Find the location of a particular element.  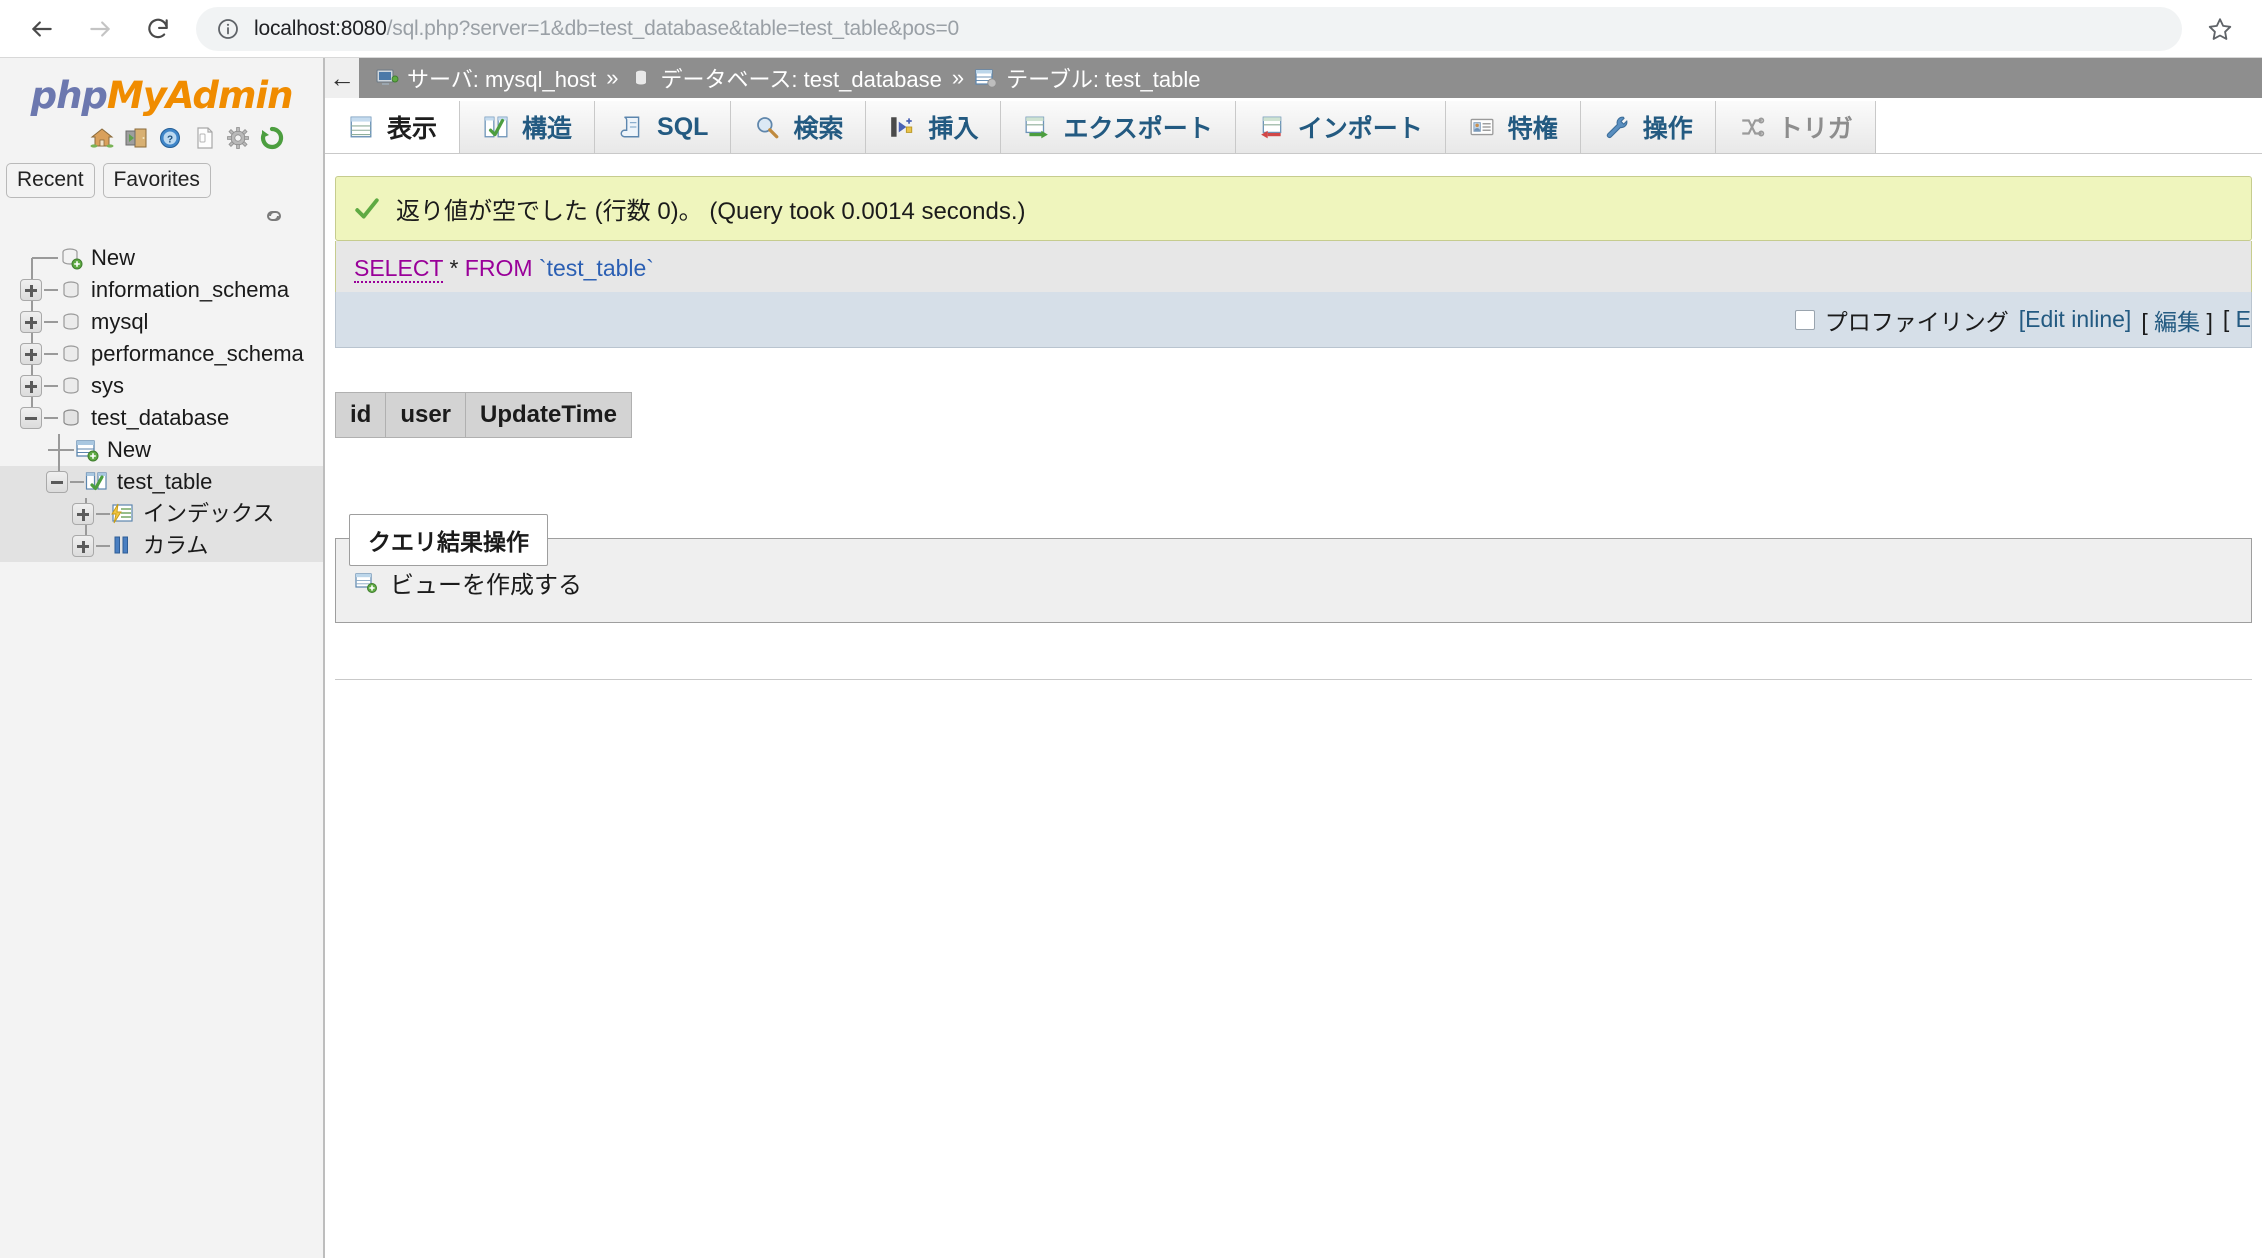

server-icon is located at coordinates (387, 78).